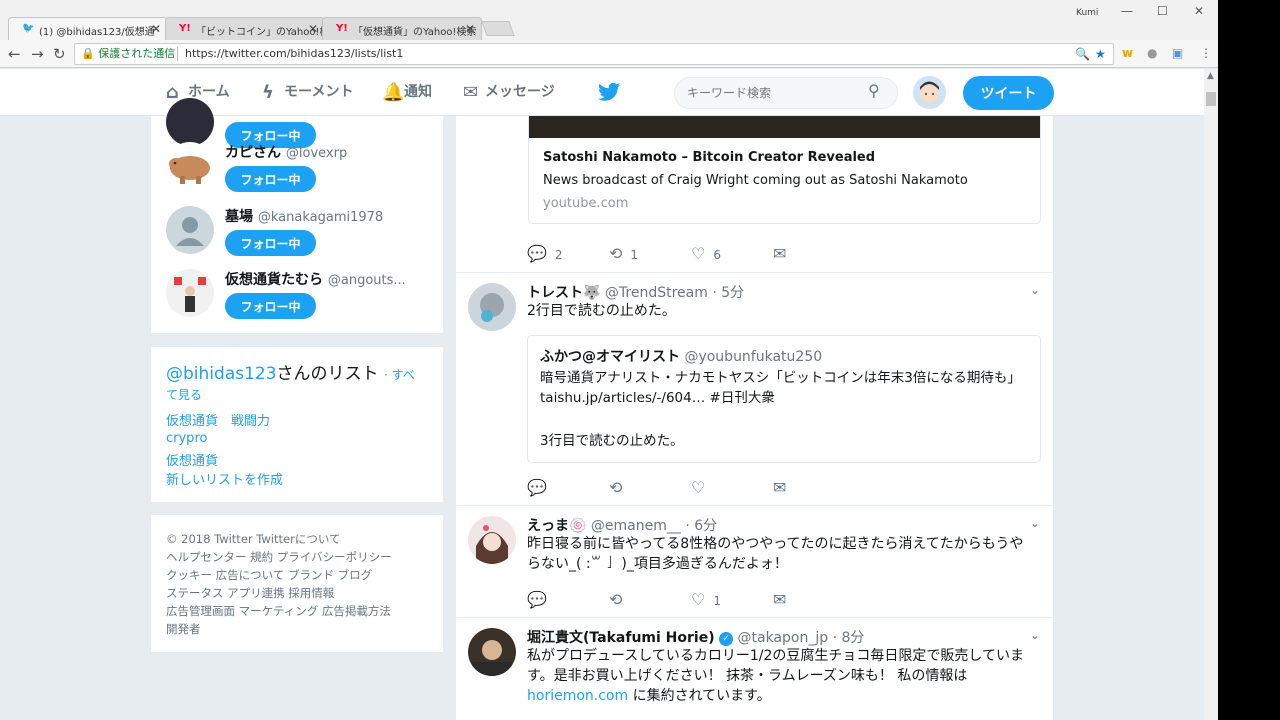 Image resolution: width=1280 pixels, height=720 pixels. What do you see at coordinates (245, 28) in the screenshot?
I see `tab-yahoo-bitcoin: Y! 「ビットコイン」のYahoo!検索 ✕` at bounding box center [245, 28].